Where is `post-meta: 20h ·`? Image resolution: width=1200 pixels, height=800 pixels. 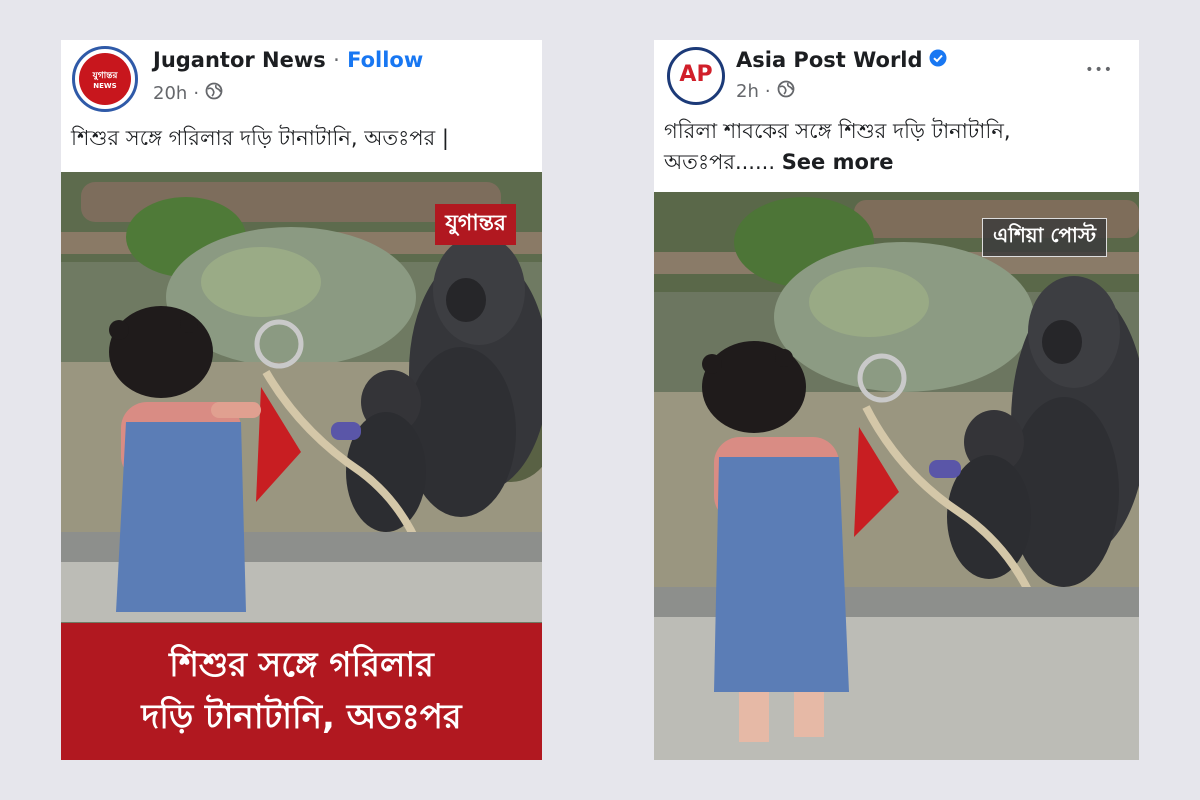 post-meta: 20h · is located at coordinates (188, 93).